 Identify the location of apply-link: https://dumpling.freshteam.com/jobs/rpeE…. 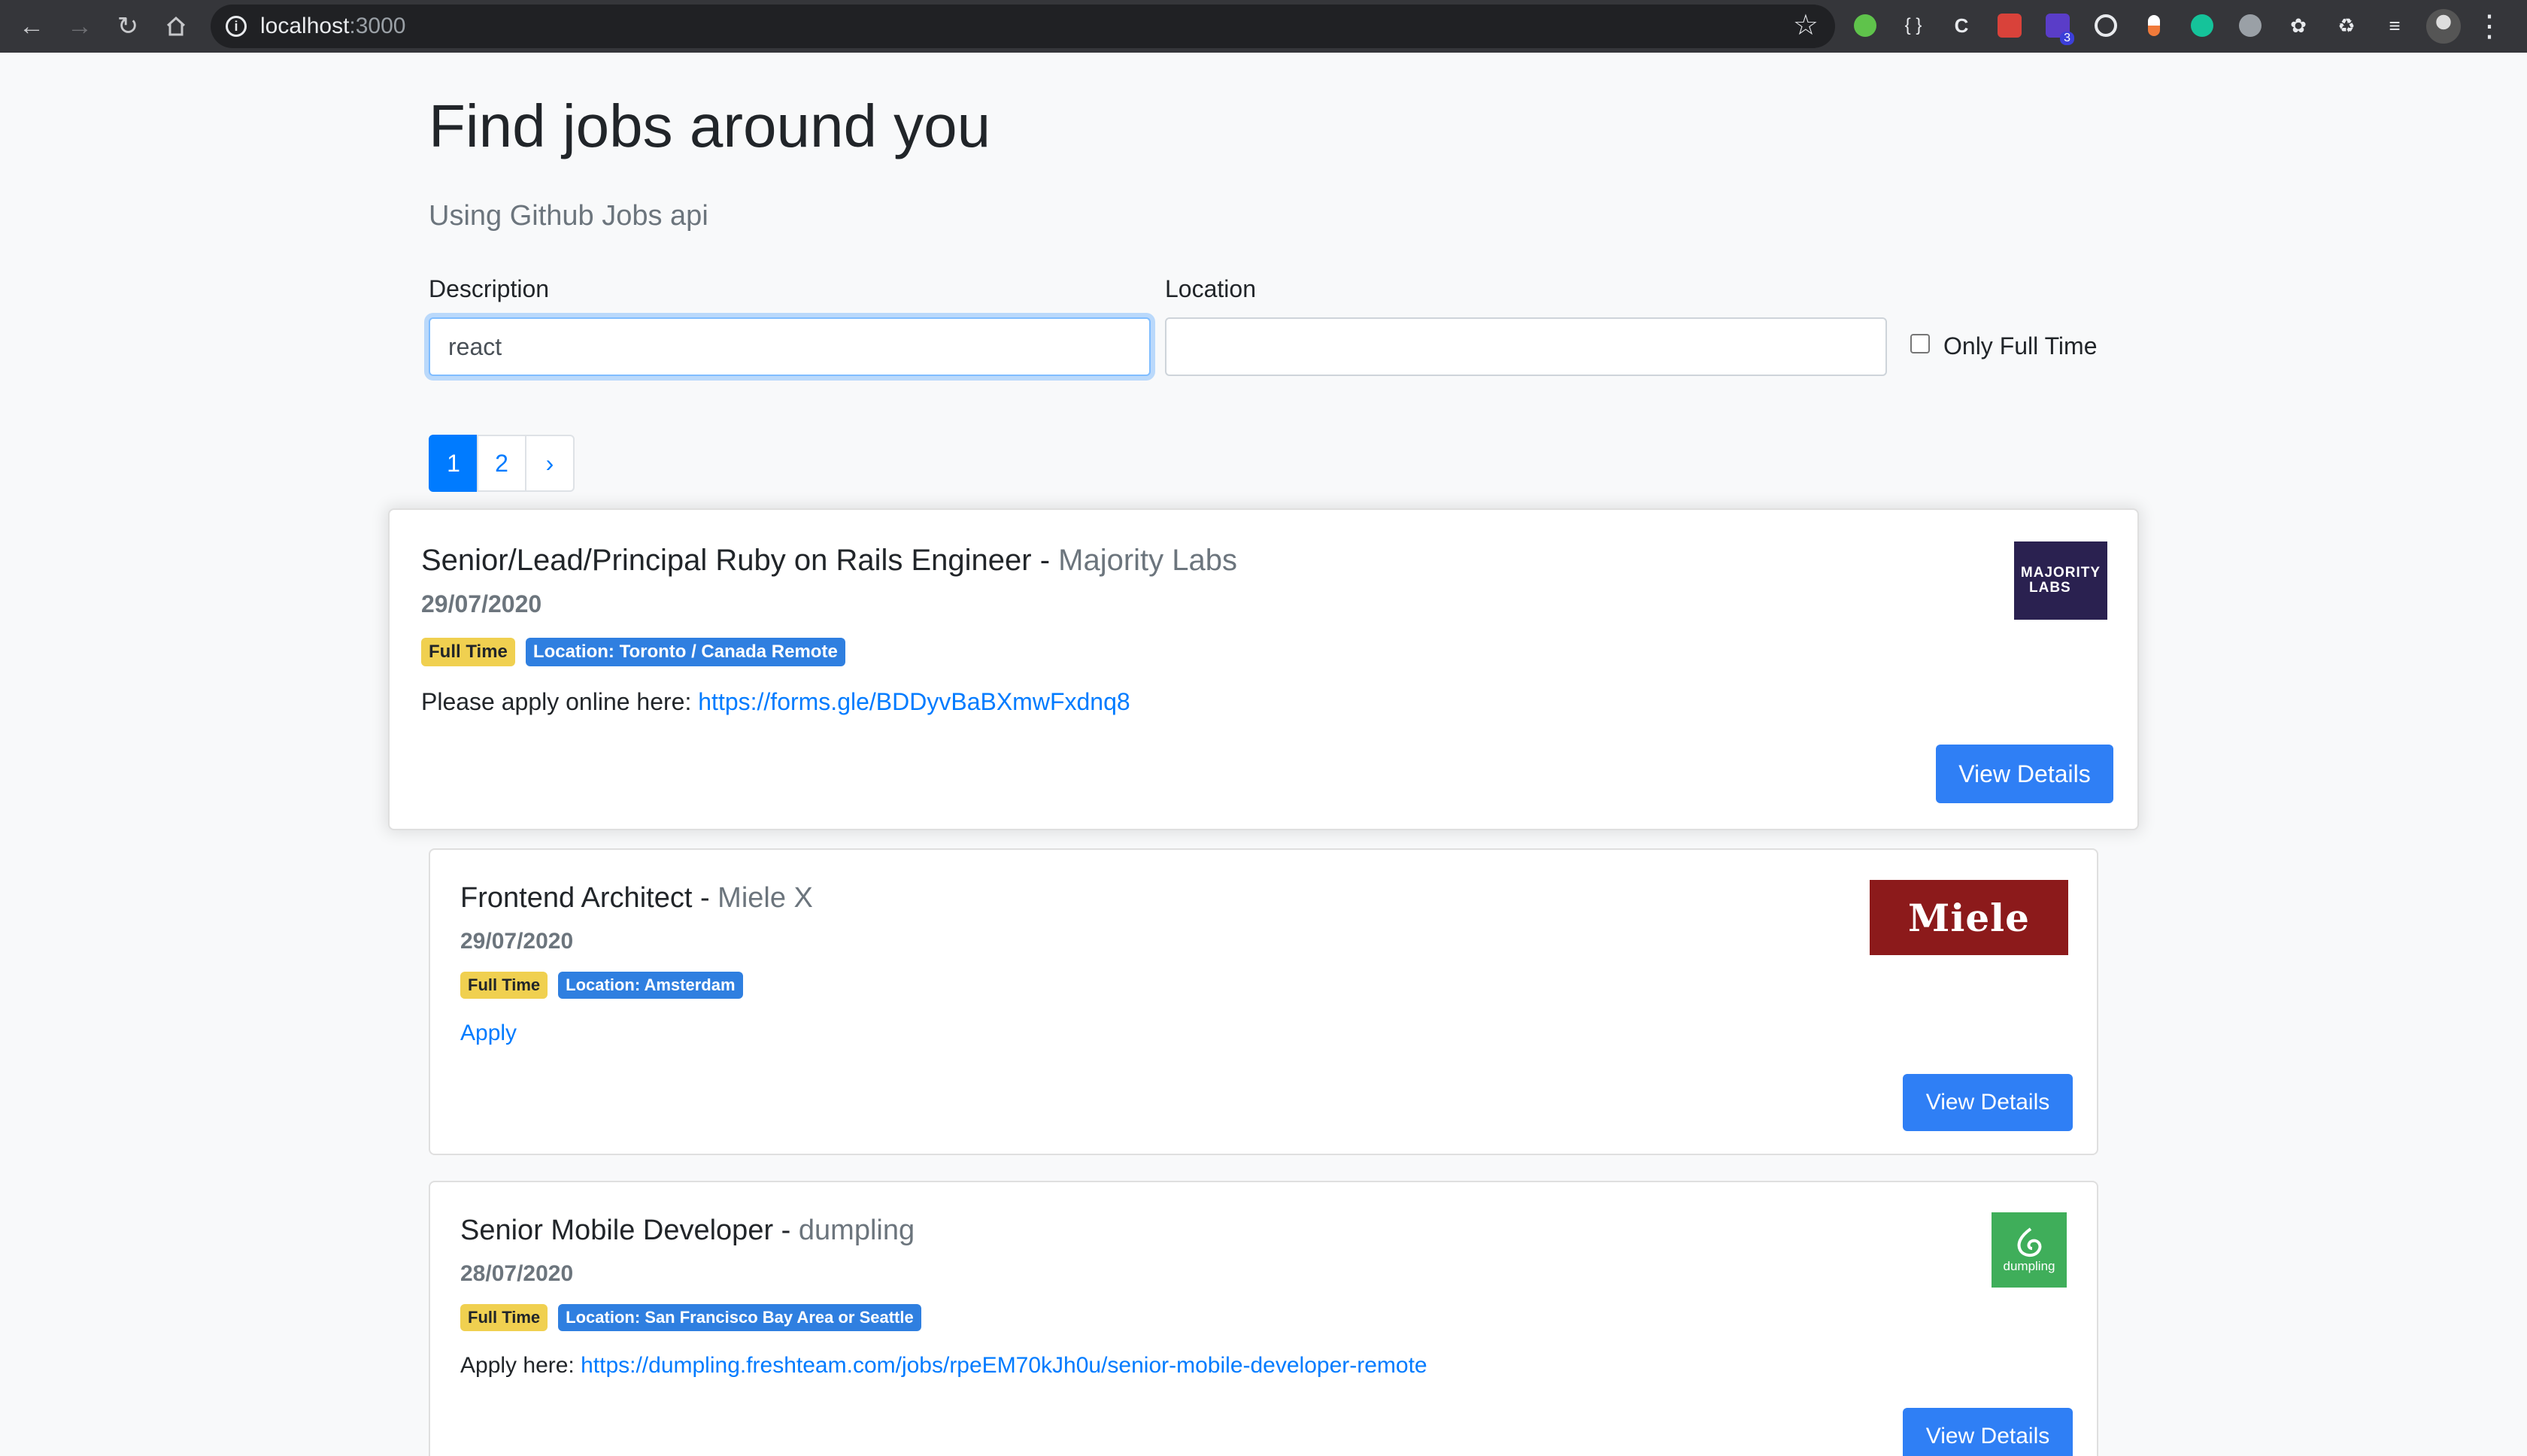
(1004, 1365).